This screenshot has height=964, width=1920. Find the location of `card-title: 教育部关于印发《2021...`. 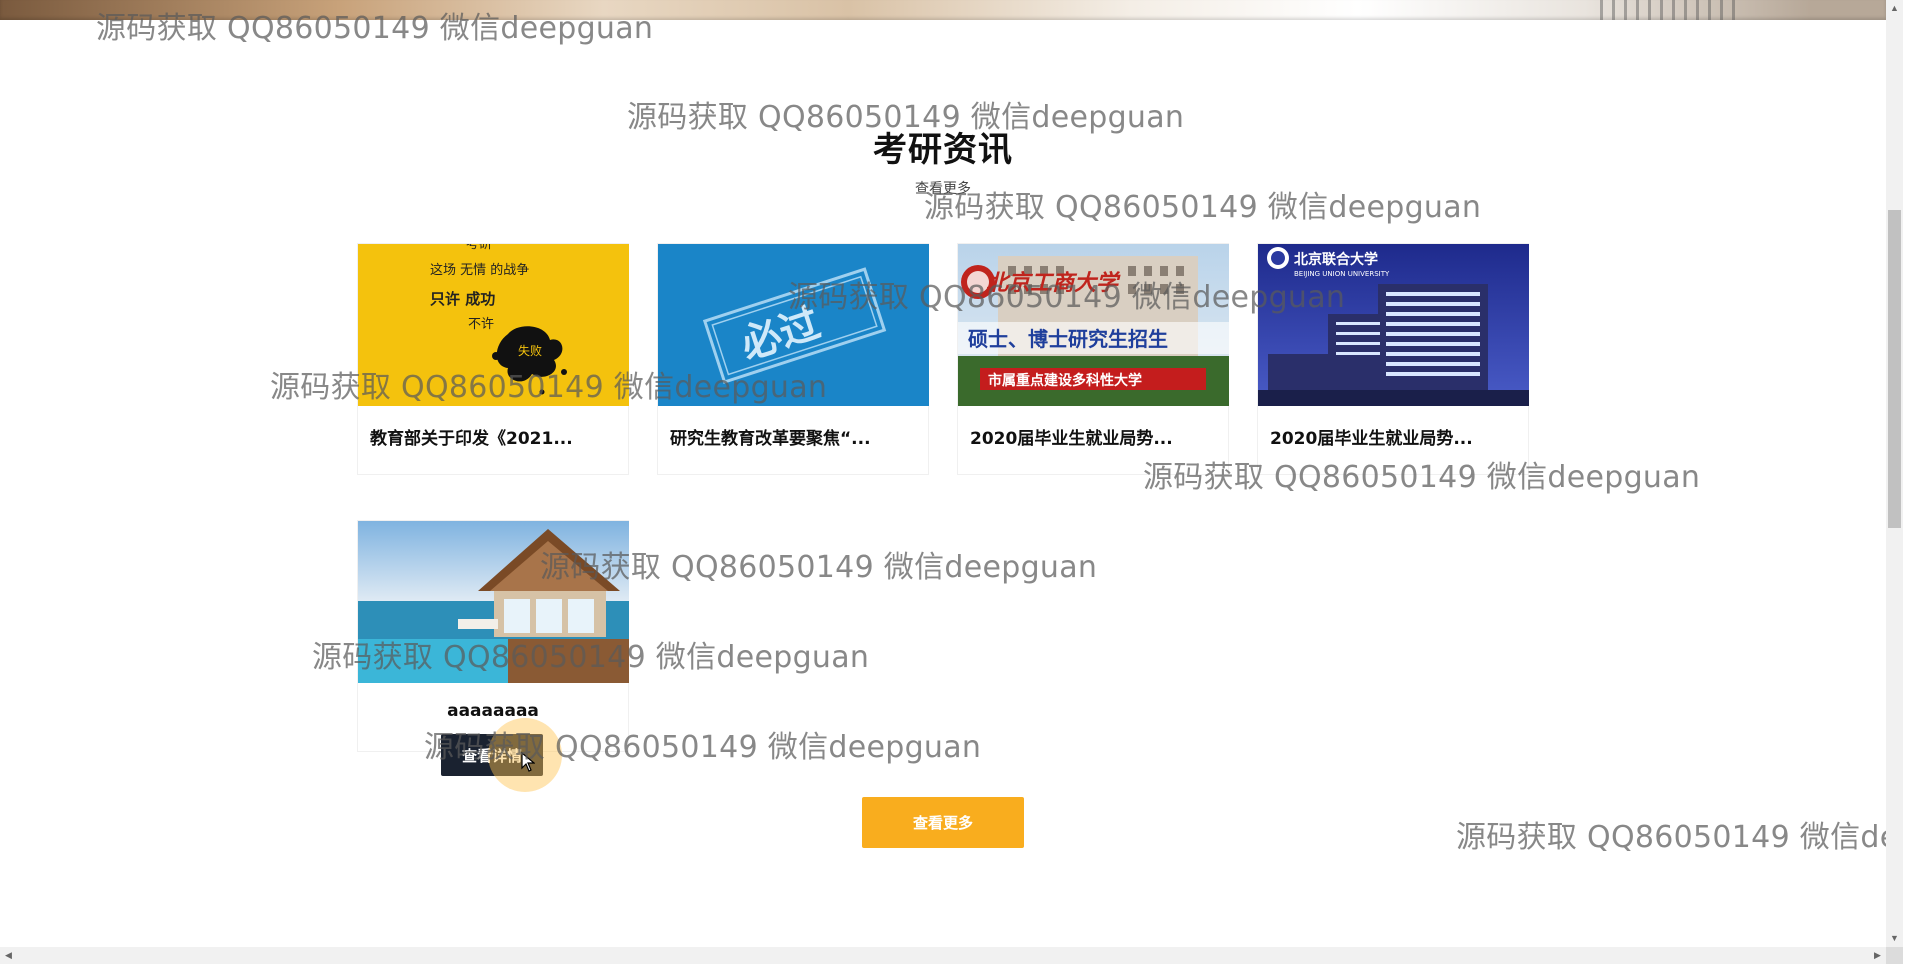

card-title: 教育部关于印发《2021... is located at coordinates (493, 436).